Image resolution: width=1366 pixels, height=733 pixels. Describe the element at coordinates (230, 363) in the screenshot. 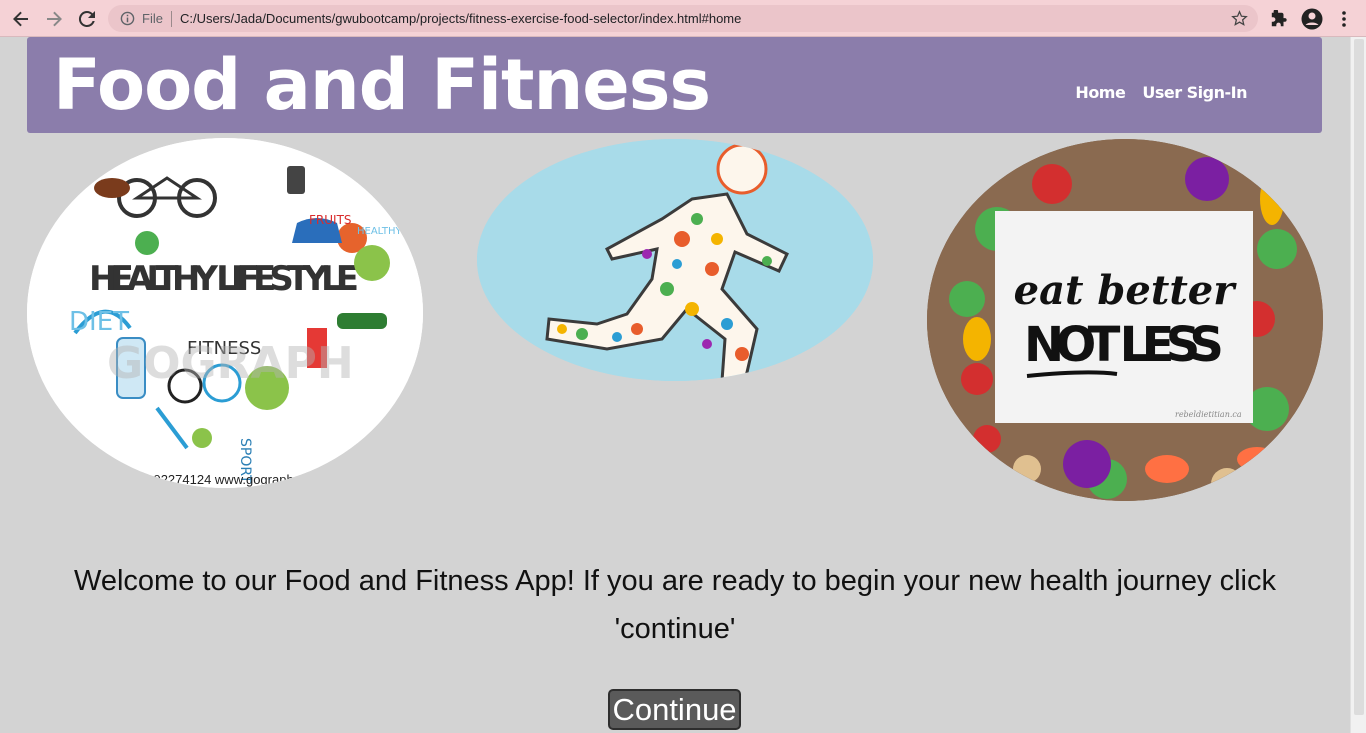

I see `gograph-watermark: GOGRAPH` at that location.